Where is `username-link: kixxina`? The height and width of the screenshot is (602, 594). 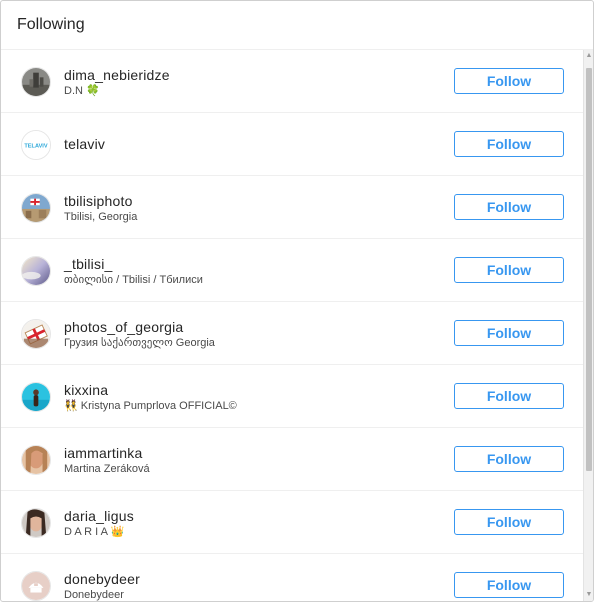 username-link: kixxina is located at coordinates (150, 390).